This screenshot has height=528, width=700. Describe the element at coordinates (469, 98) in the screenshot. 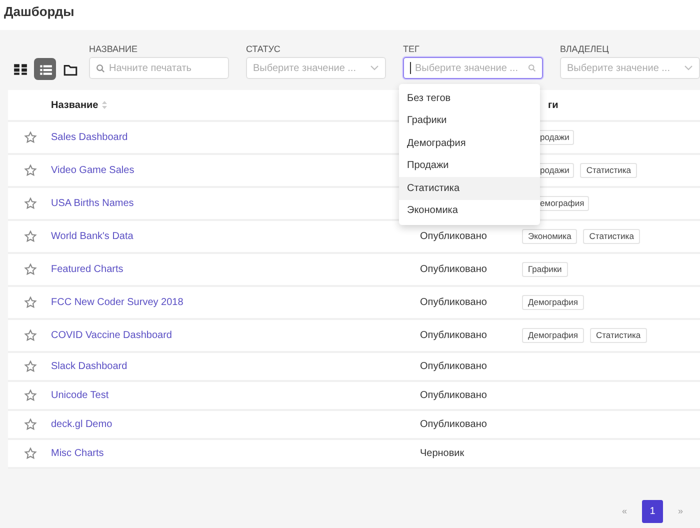

I see `dropdown-option: Без тегов` at that location.